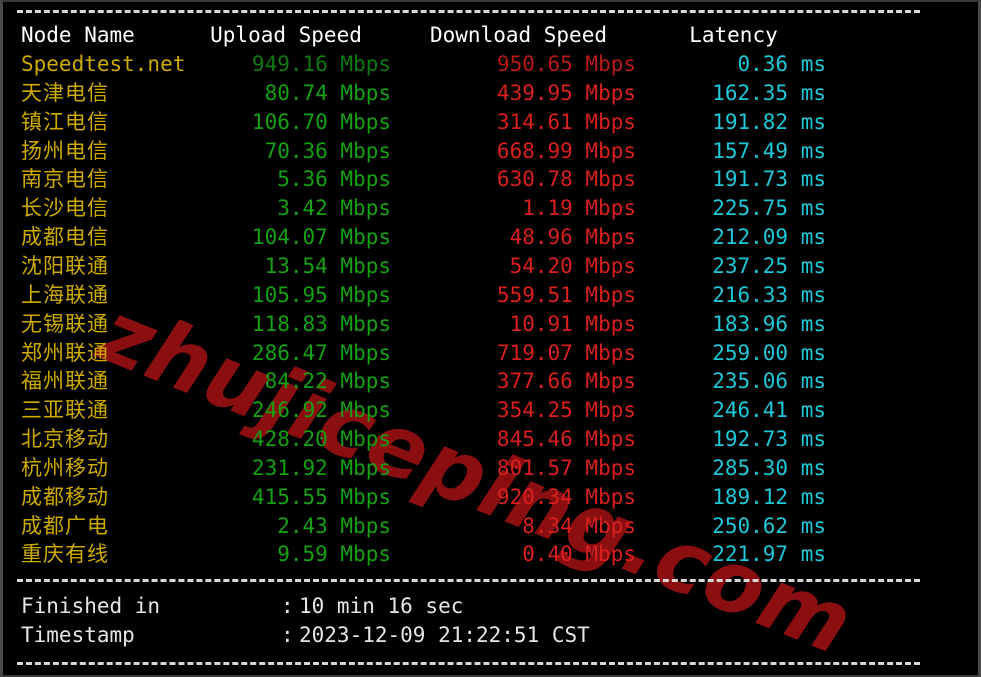 The image size is (981, 677). What do you see at coordinates (769, 237) in the screenshot?
I see `cell-latency: 212.09 ms` at bounding box center [769, 237].